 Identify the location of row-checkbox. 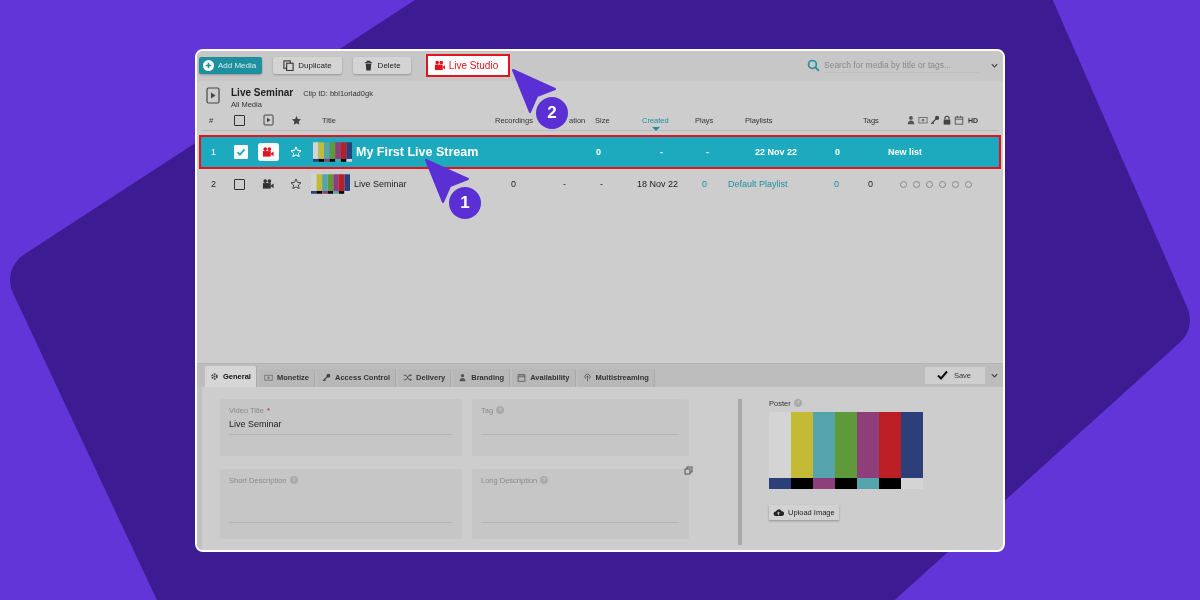
(239, 184).